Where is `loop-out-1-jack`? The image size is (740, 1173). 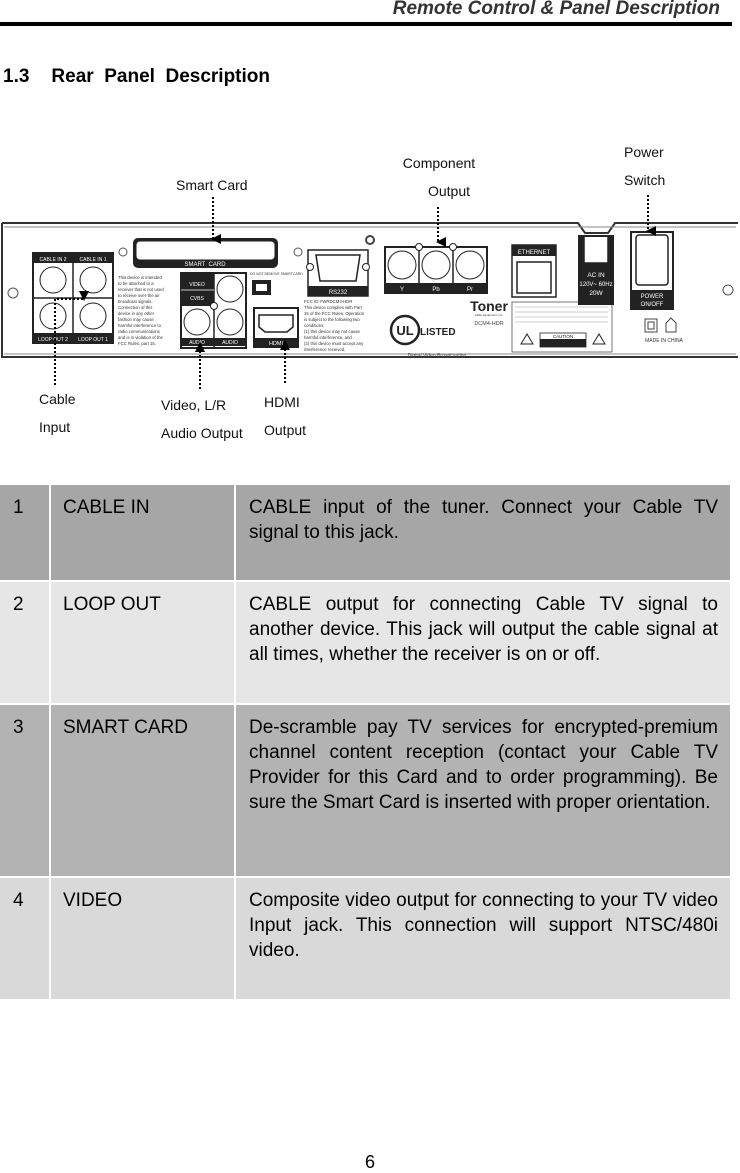 loop-out-1-jack is located at coordinates (93, 316).